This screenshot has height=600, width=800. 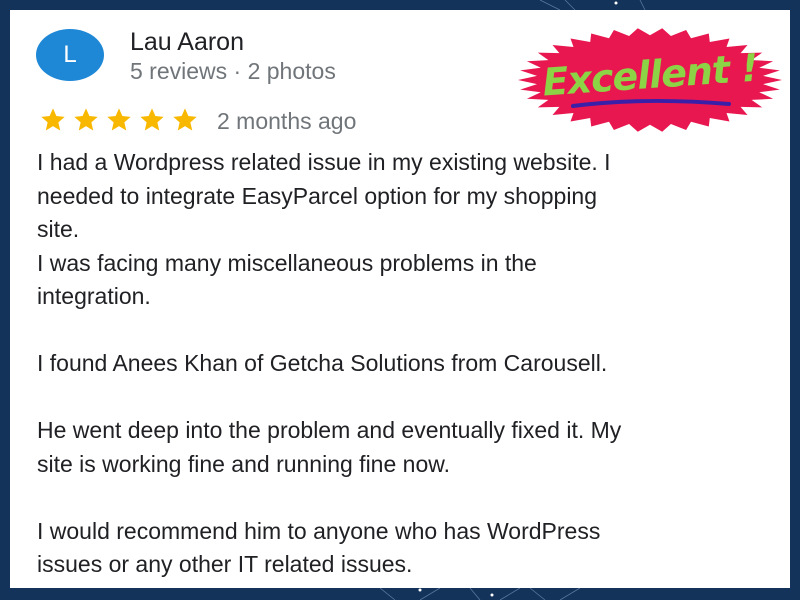 What do you see at coordinates (225, 564) in the screenshot?
I see `review-line: issues or any other IT related issues.` at bounding box center [225, 564].